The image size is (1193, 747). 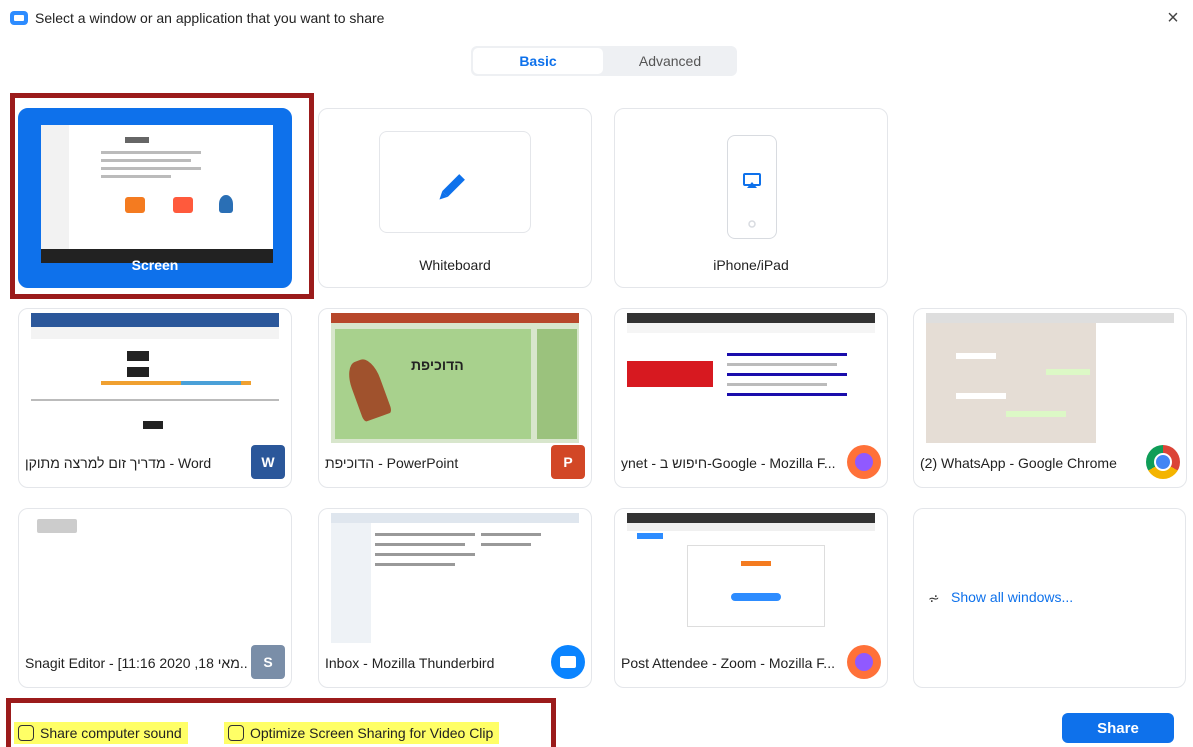 I want to click on word-icon: W, so click(x=268, y=462).